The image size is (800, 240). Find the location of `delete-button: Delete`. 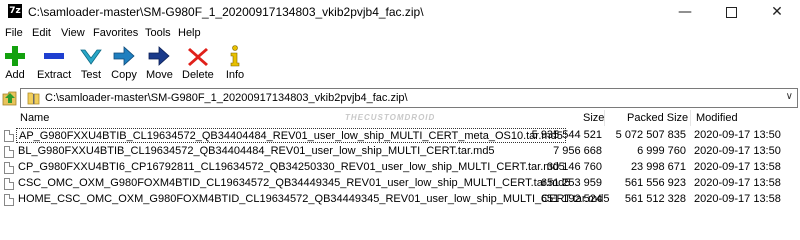

delete-button: Delete is located at coordinates (198, 62).